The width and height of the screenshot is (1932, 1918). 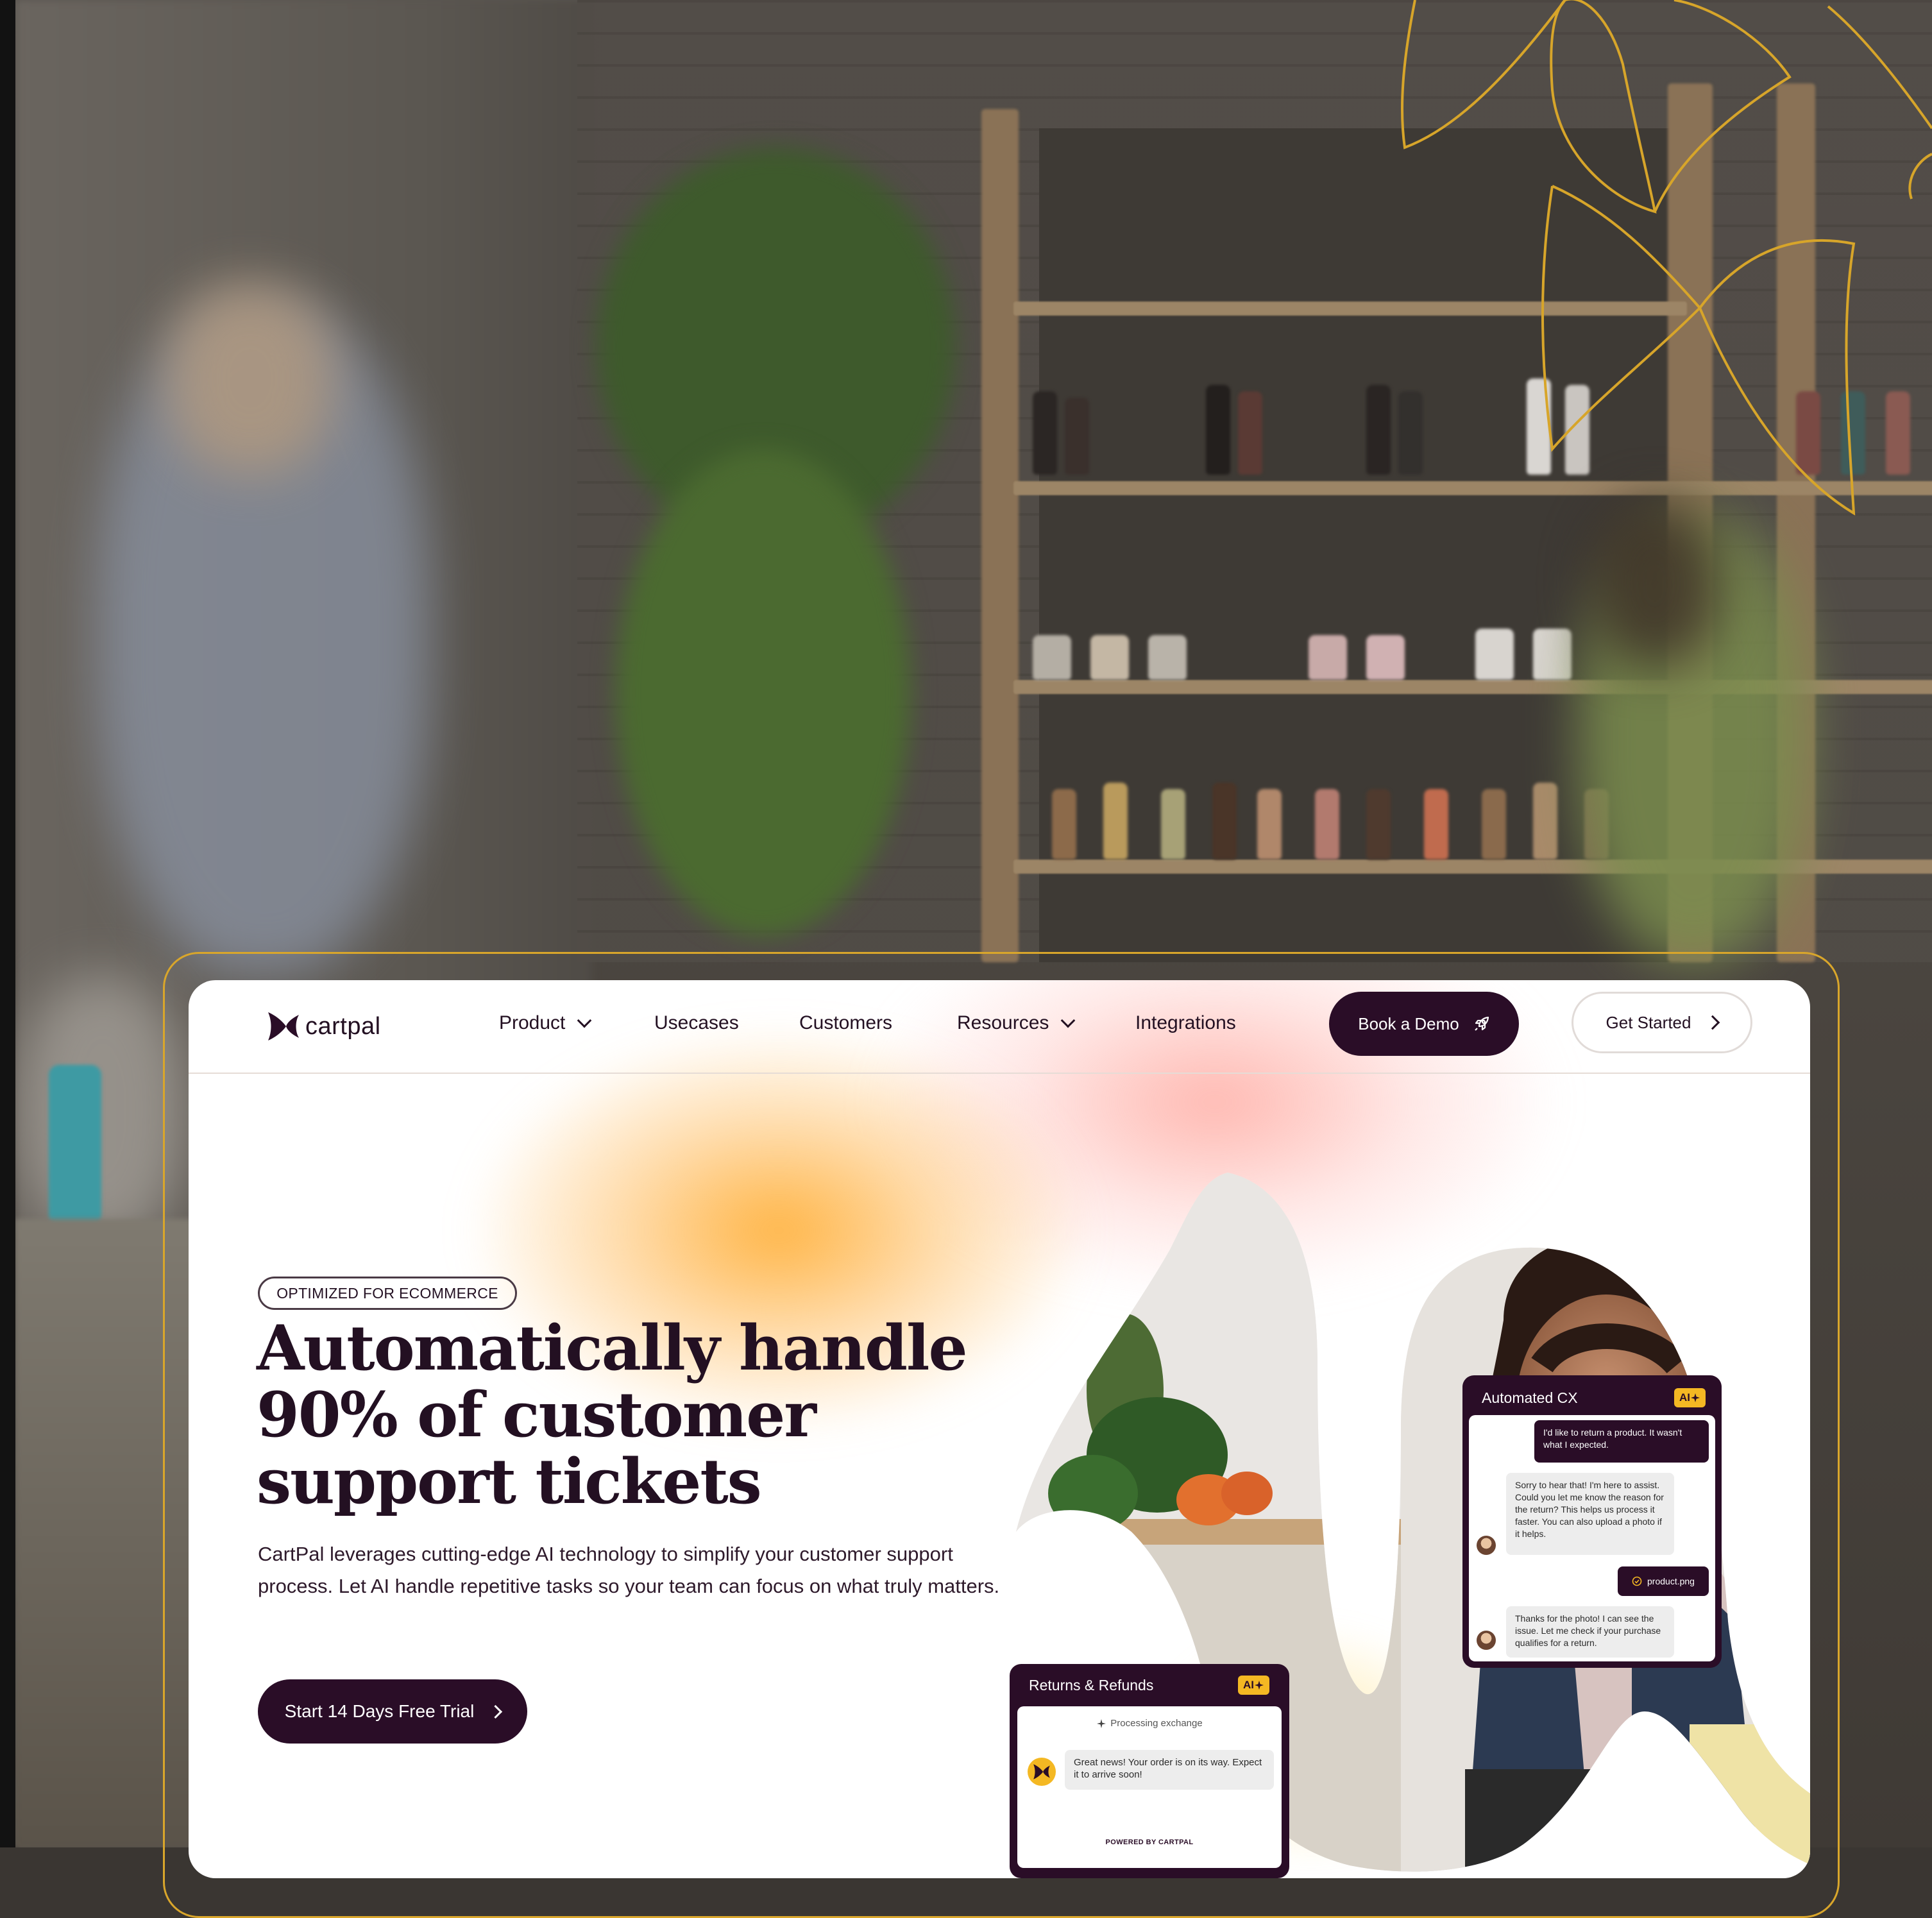 I want to click on book-demo-button: Book a Demo, so click(x=1424, y=1024).